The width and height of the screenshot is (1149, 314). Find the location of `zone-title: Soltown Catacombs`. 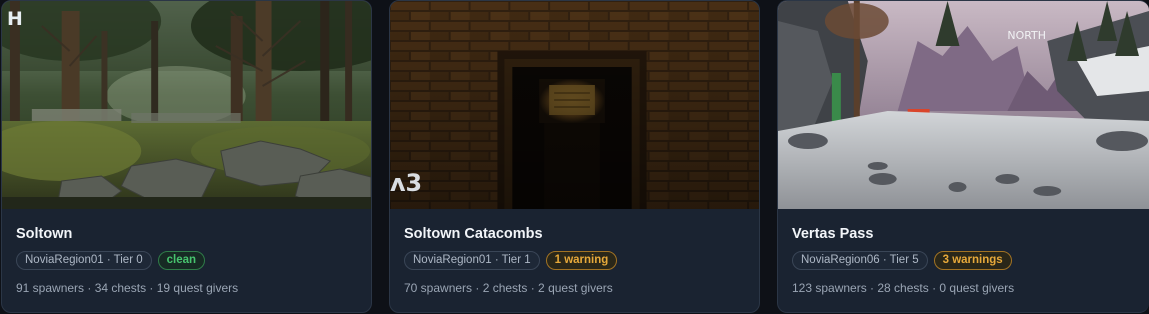

zone-title: Soltown Catacombs is located at coordinates (473, 234).